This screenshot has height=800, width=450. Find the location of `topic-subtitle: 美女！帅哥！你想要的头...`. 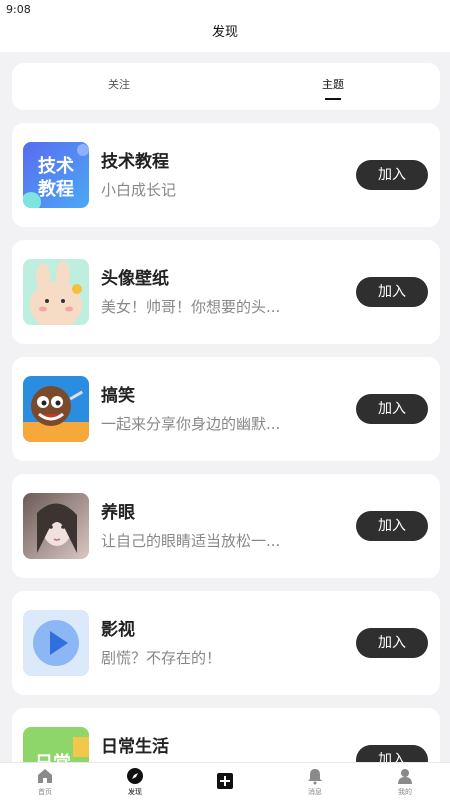

topic-subtitle: 美女！帅哥！你想要的头... is located at coordinates (191, 307).